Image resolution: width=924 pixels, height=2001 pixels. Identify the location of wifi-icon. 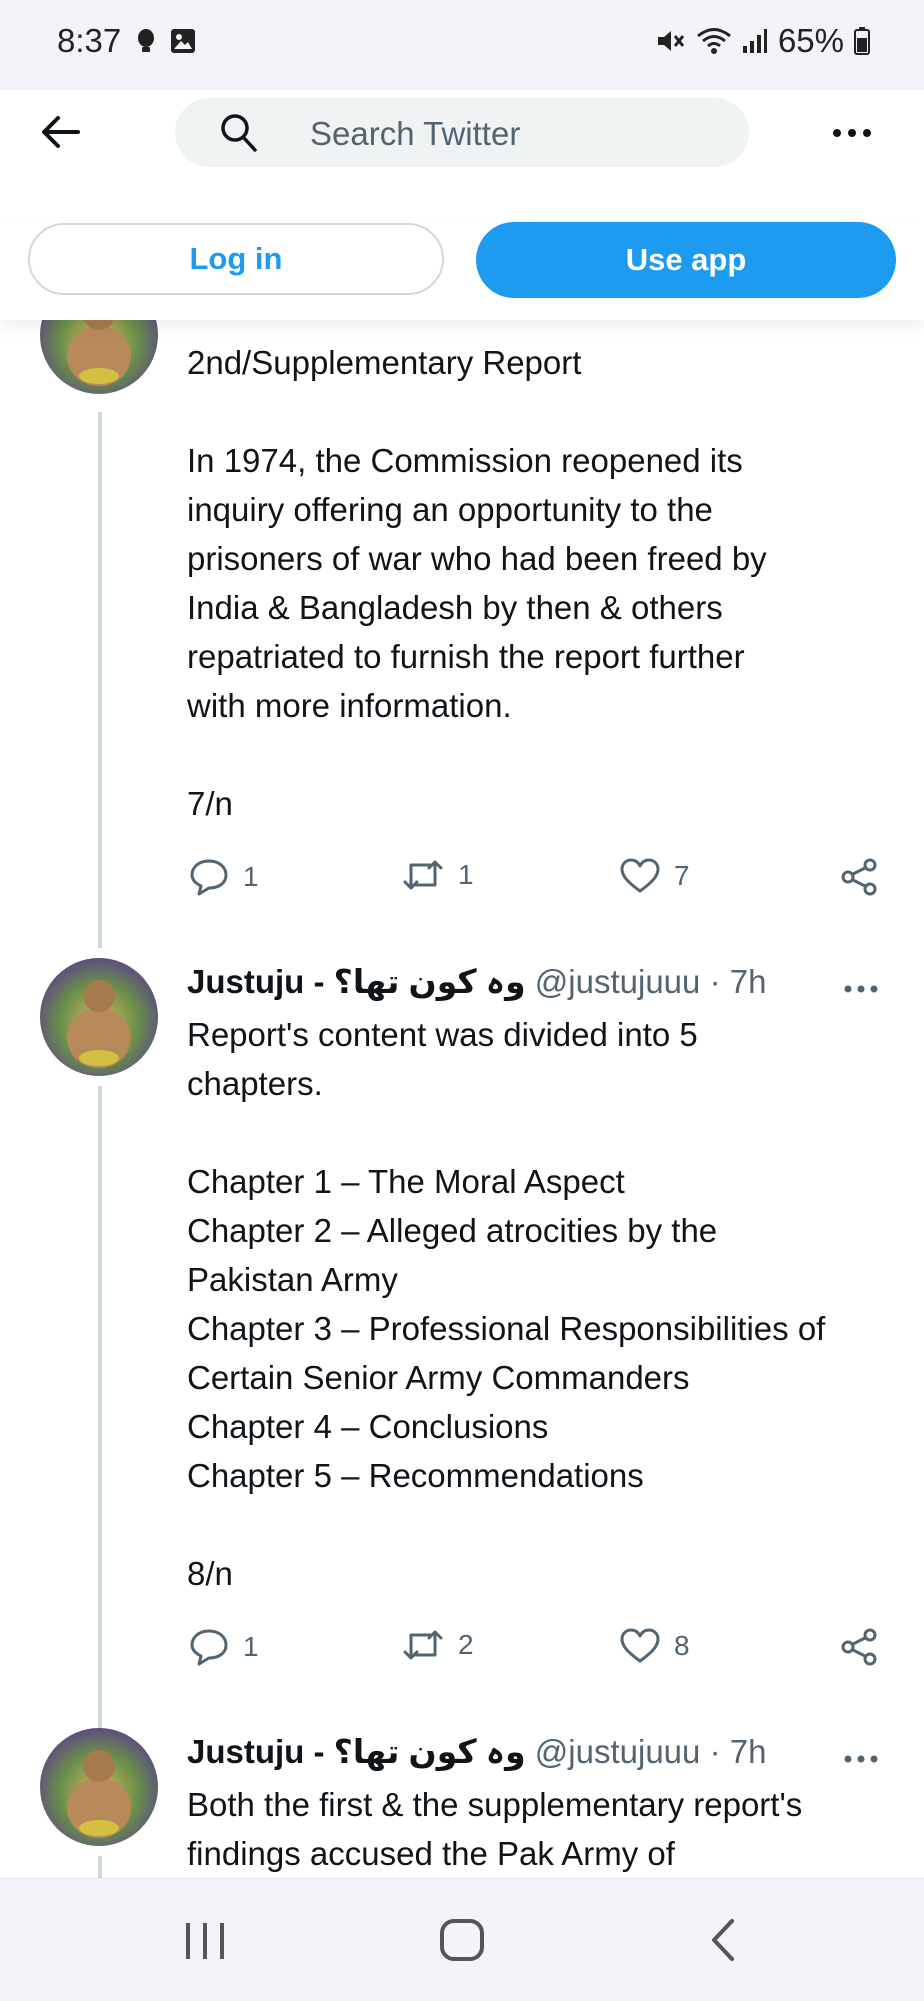
(713, 41).